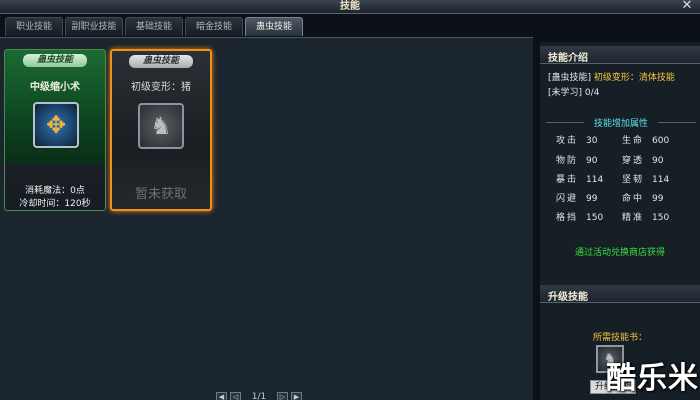  Describe the element at coordinates (282, 395) in the screenshot. I see `next-page-icon: ▷` at that location.